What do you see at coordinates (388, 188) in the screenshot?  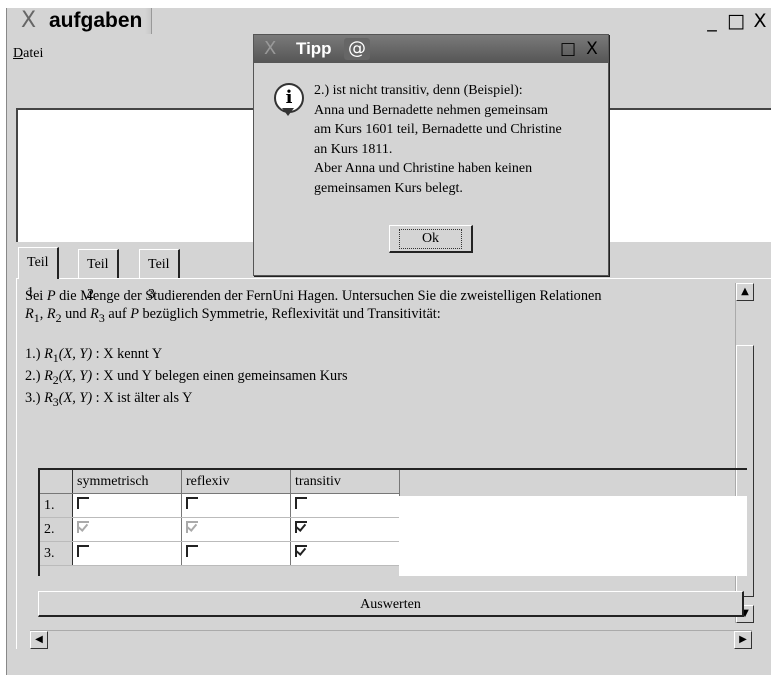 I see `message-line: gemeinsamen Kurs belegt.` at bounding box center [388, 188].